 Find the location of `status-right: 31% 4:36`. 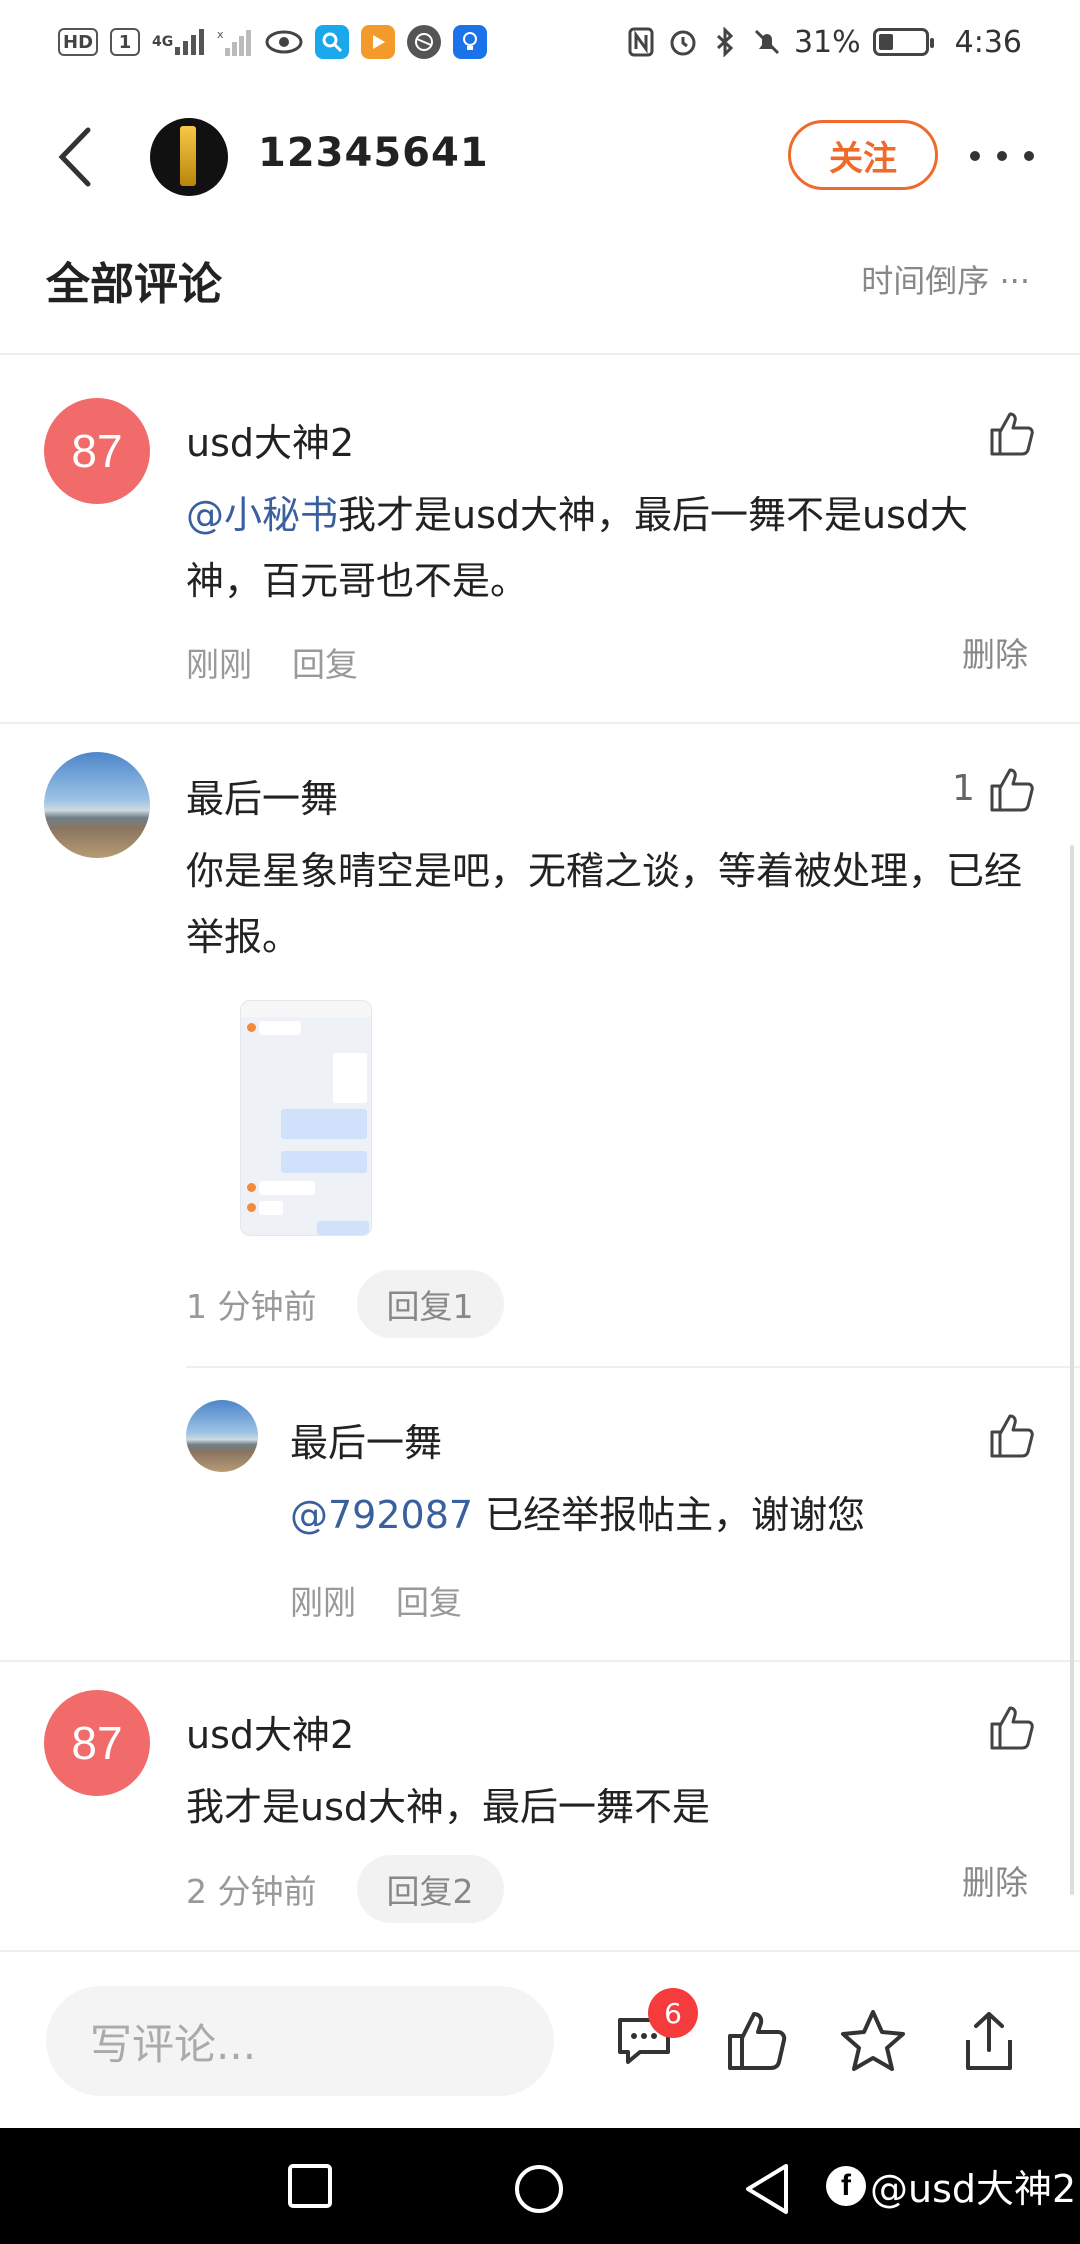

status-right: 31% 4:36 is located at coordinates (824, 42).